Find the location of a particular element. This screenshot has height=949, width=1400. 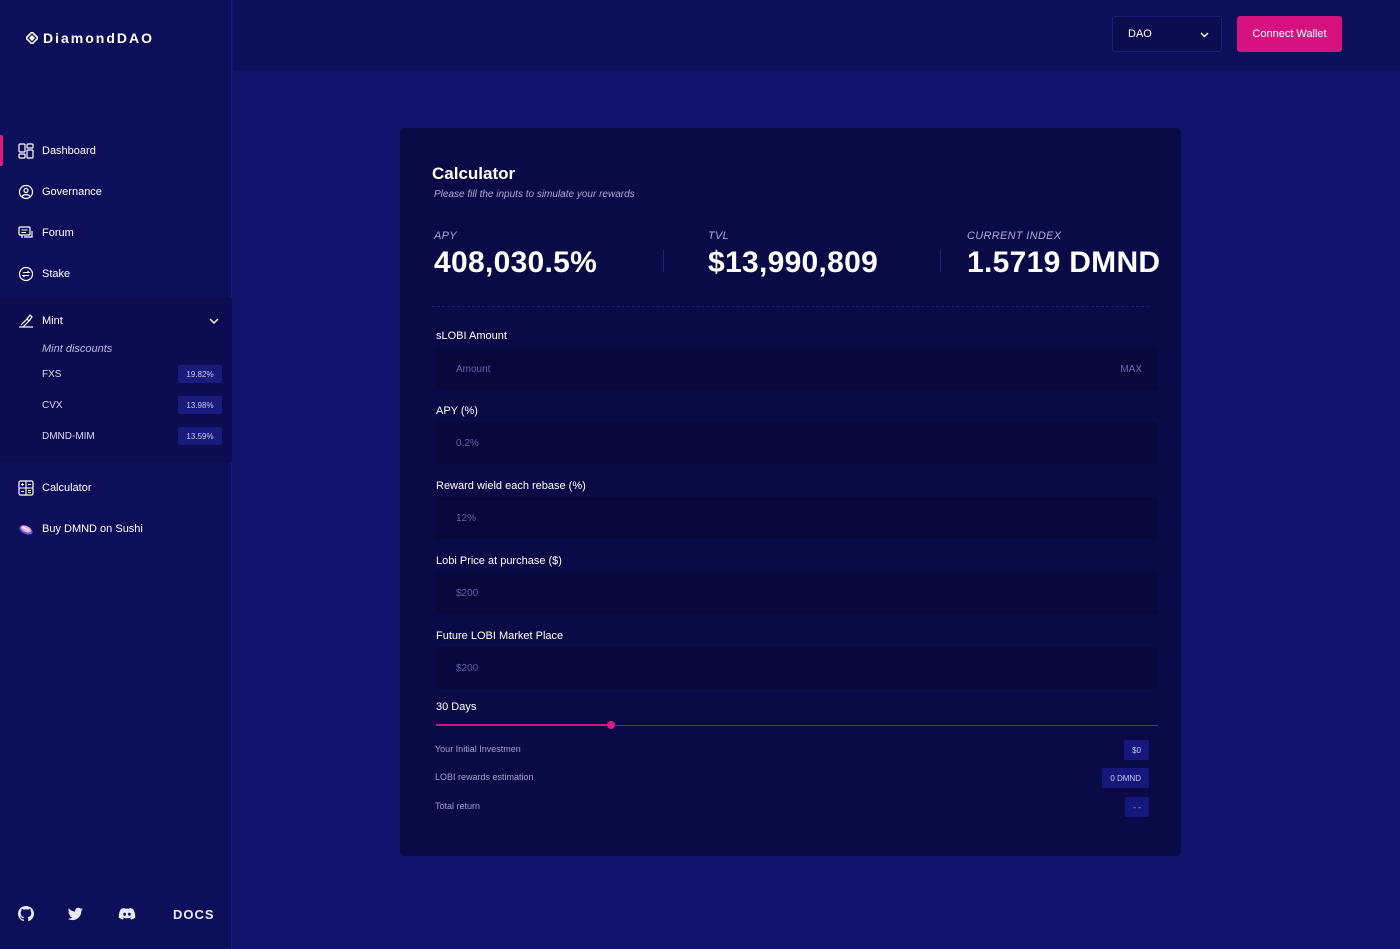

stat-value: 408,030.5% is located at coordinates (516, 262).